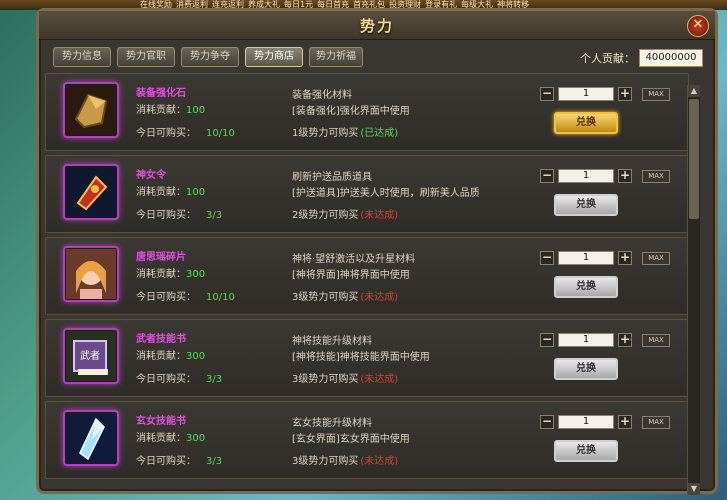  I want to click on book-icon: 武者, so click(91, 356).